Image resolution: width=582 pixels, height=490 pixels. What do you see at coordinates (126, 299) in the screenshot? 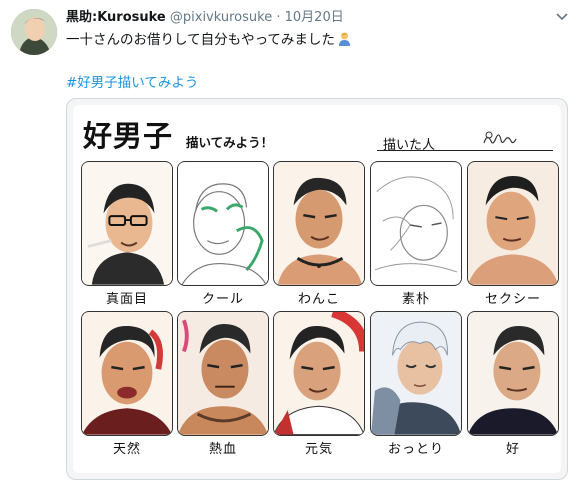
I see `portrait-label: 真面目` at bounding box center [126, 299].